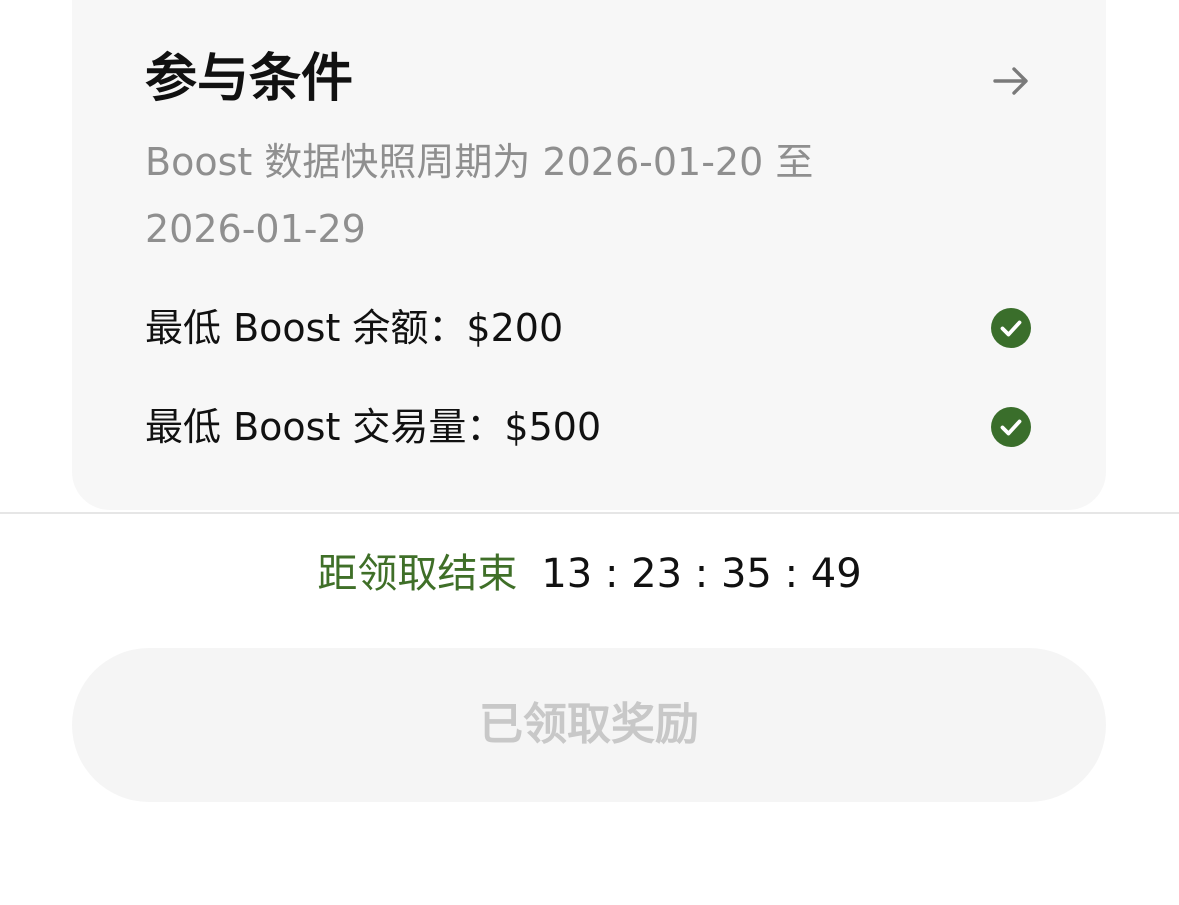 This screenshot has height=905, width=1179. I want to click on section-title: 参与条件, so click(249, 79).